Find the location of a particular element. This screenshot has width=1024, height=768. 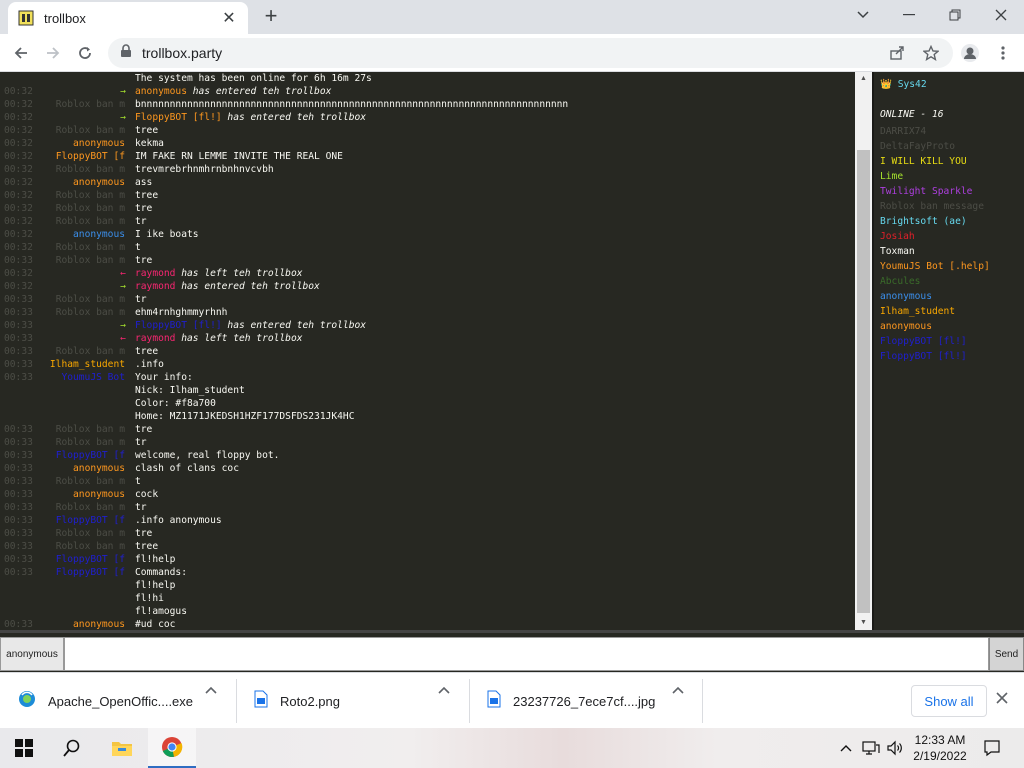

tray-chevron-up-icon is located at coordinates (846, 748).